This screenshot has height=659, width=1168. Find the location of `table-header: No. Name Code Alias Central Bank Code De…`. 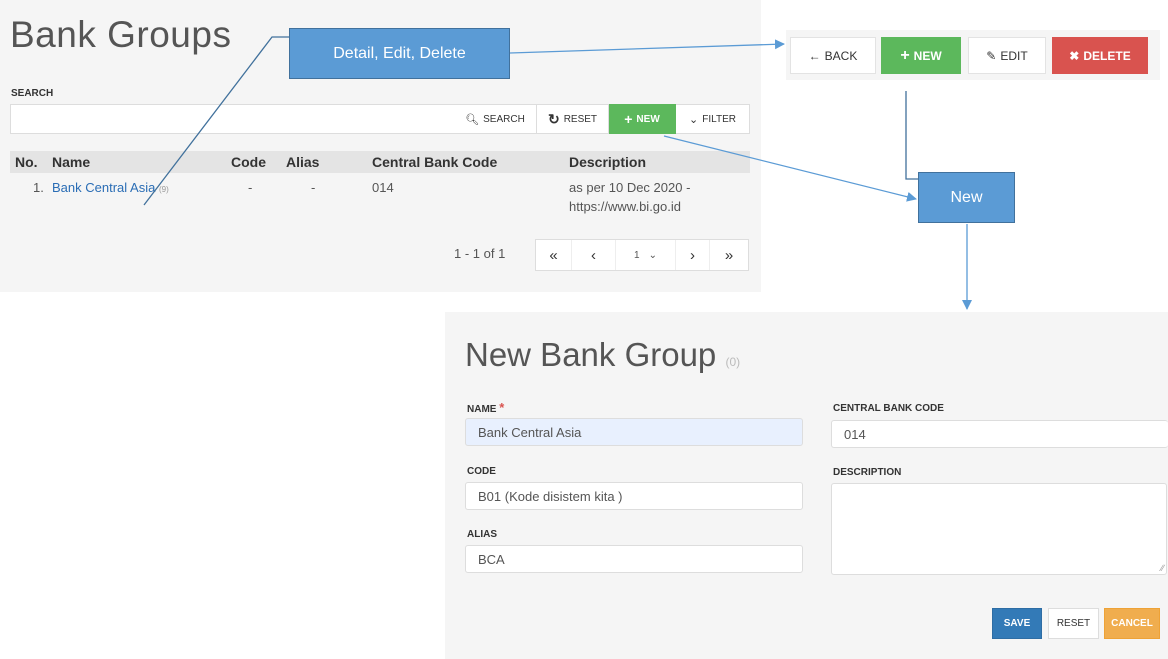

table-header: No. Name Code Alias Central Bank Code De… is located at coordinates (380, 162).